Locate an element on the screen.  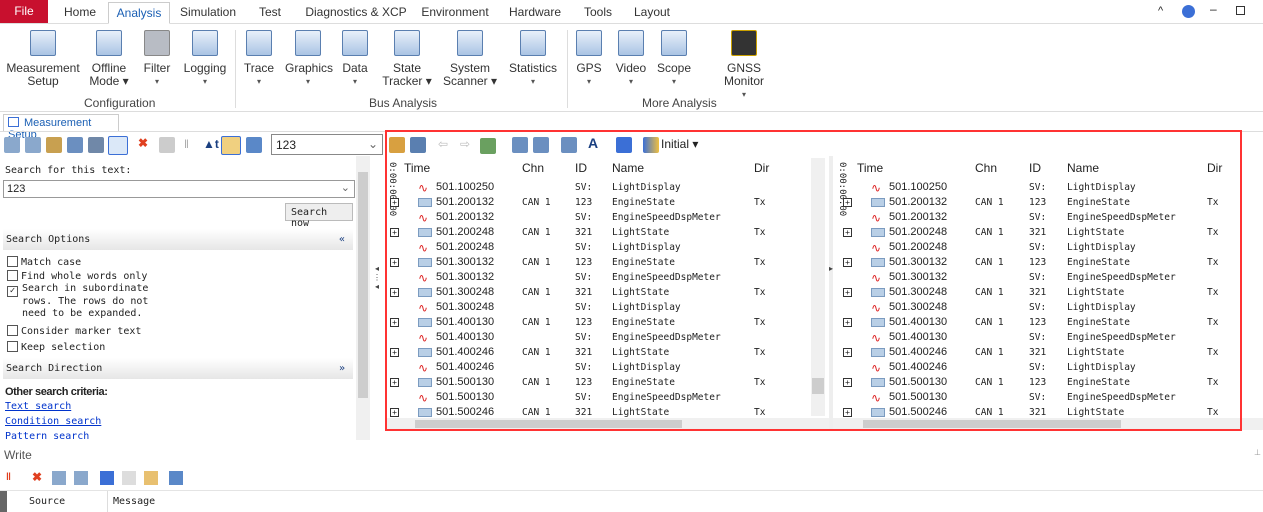
search-text-input: 123 ⌄ is located at coordinates (179, 189).